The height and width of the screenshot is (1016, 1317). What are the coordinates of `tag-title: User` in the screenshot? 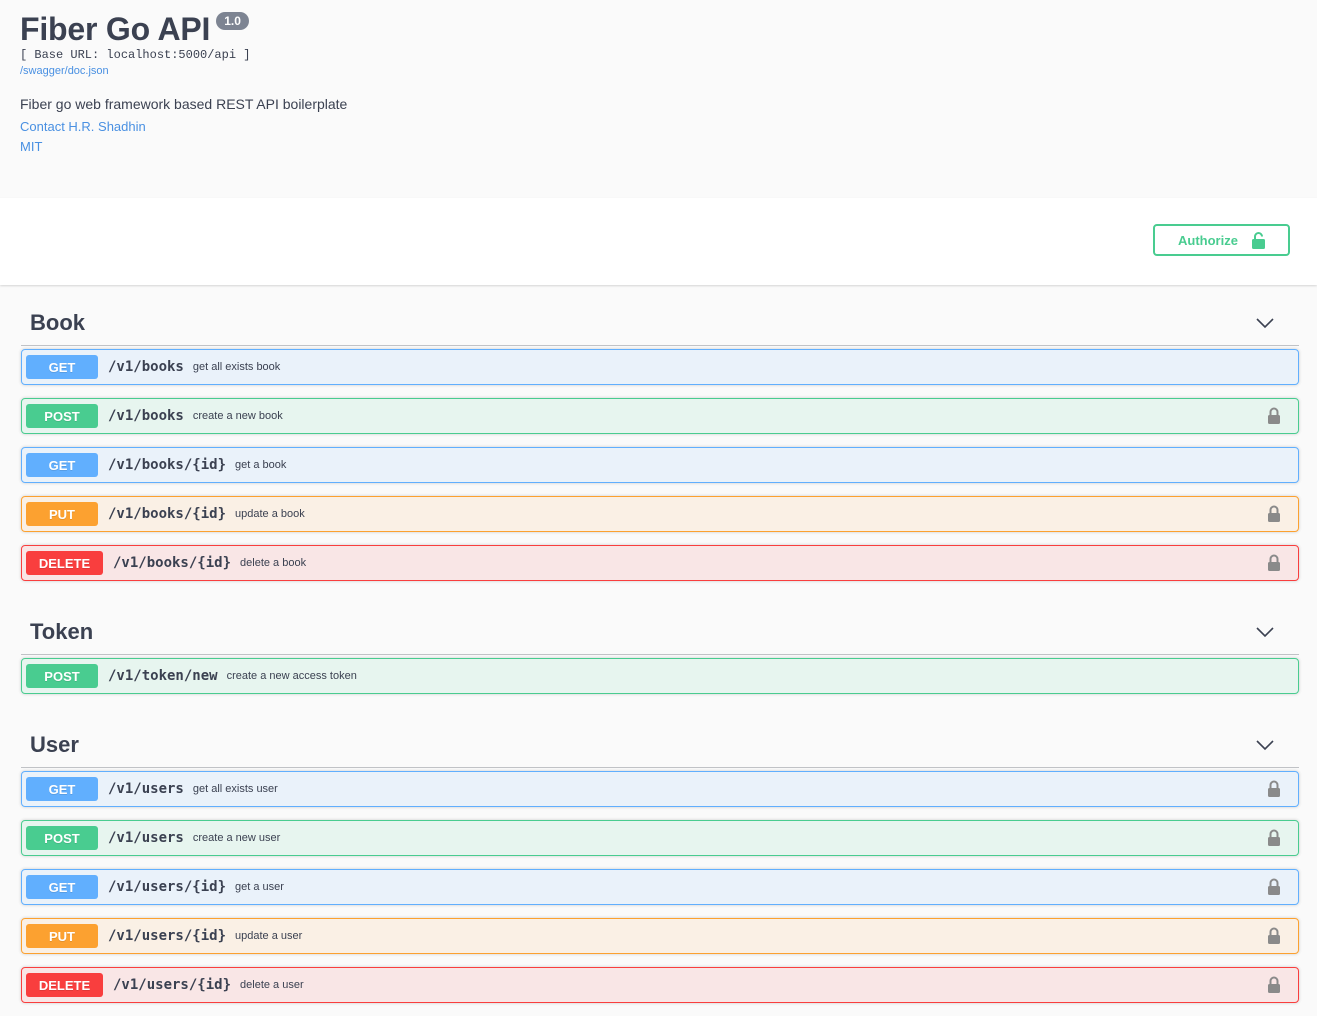 It's located at (54, 744).